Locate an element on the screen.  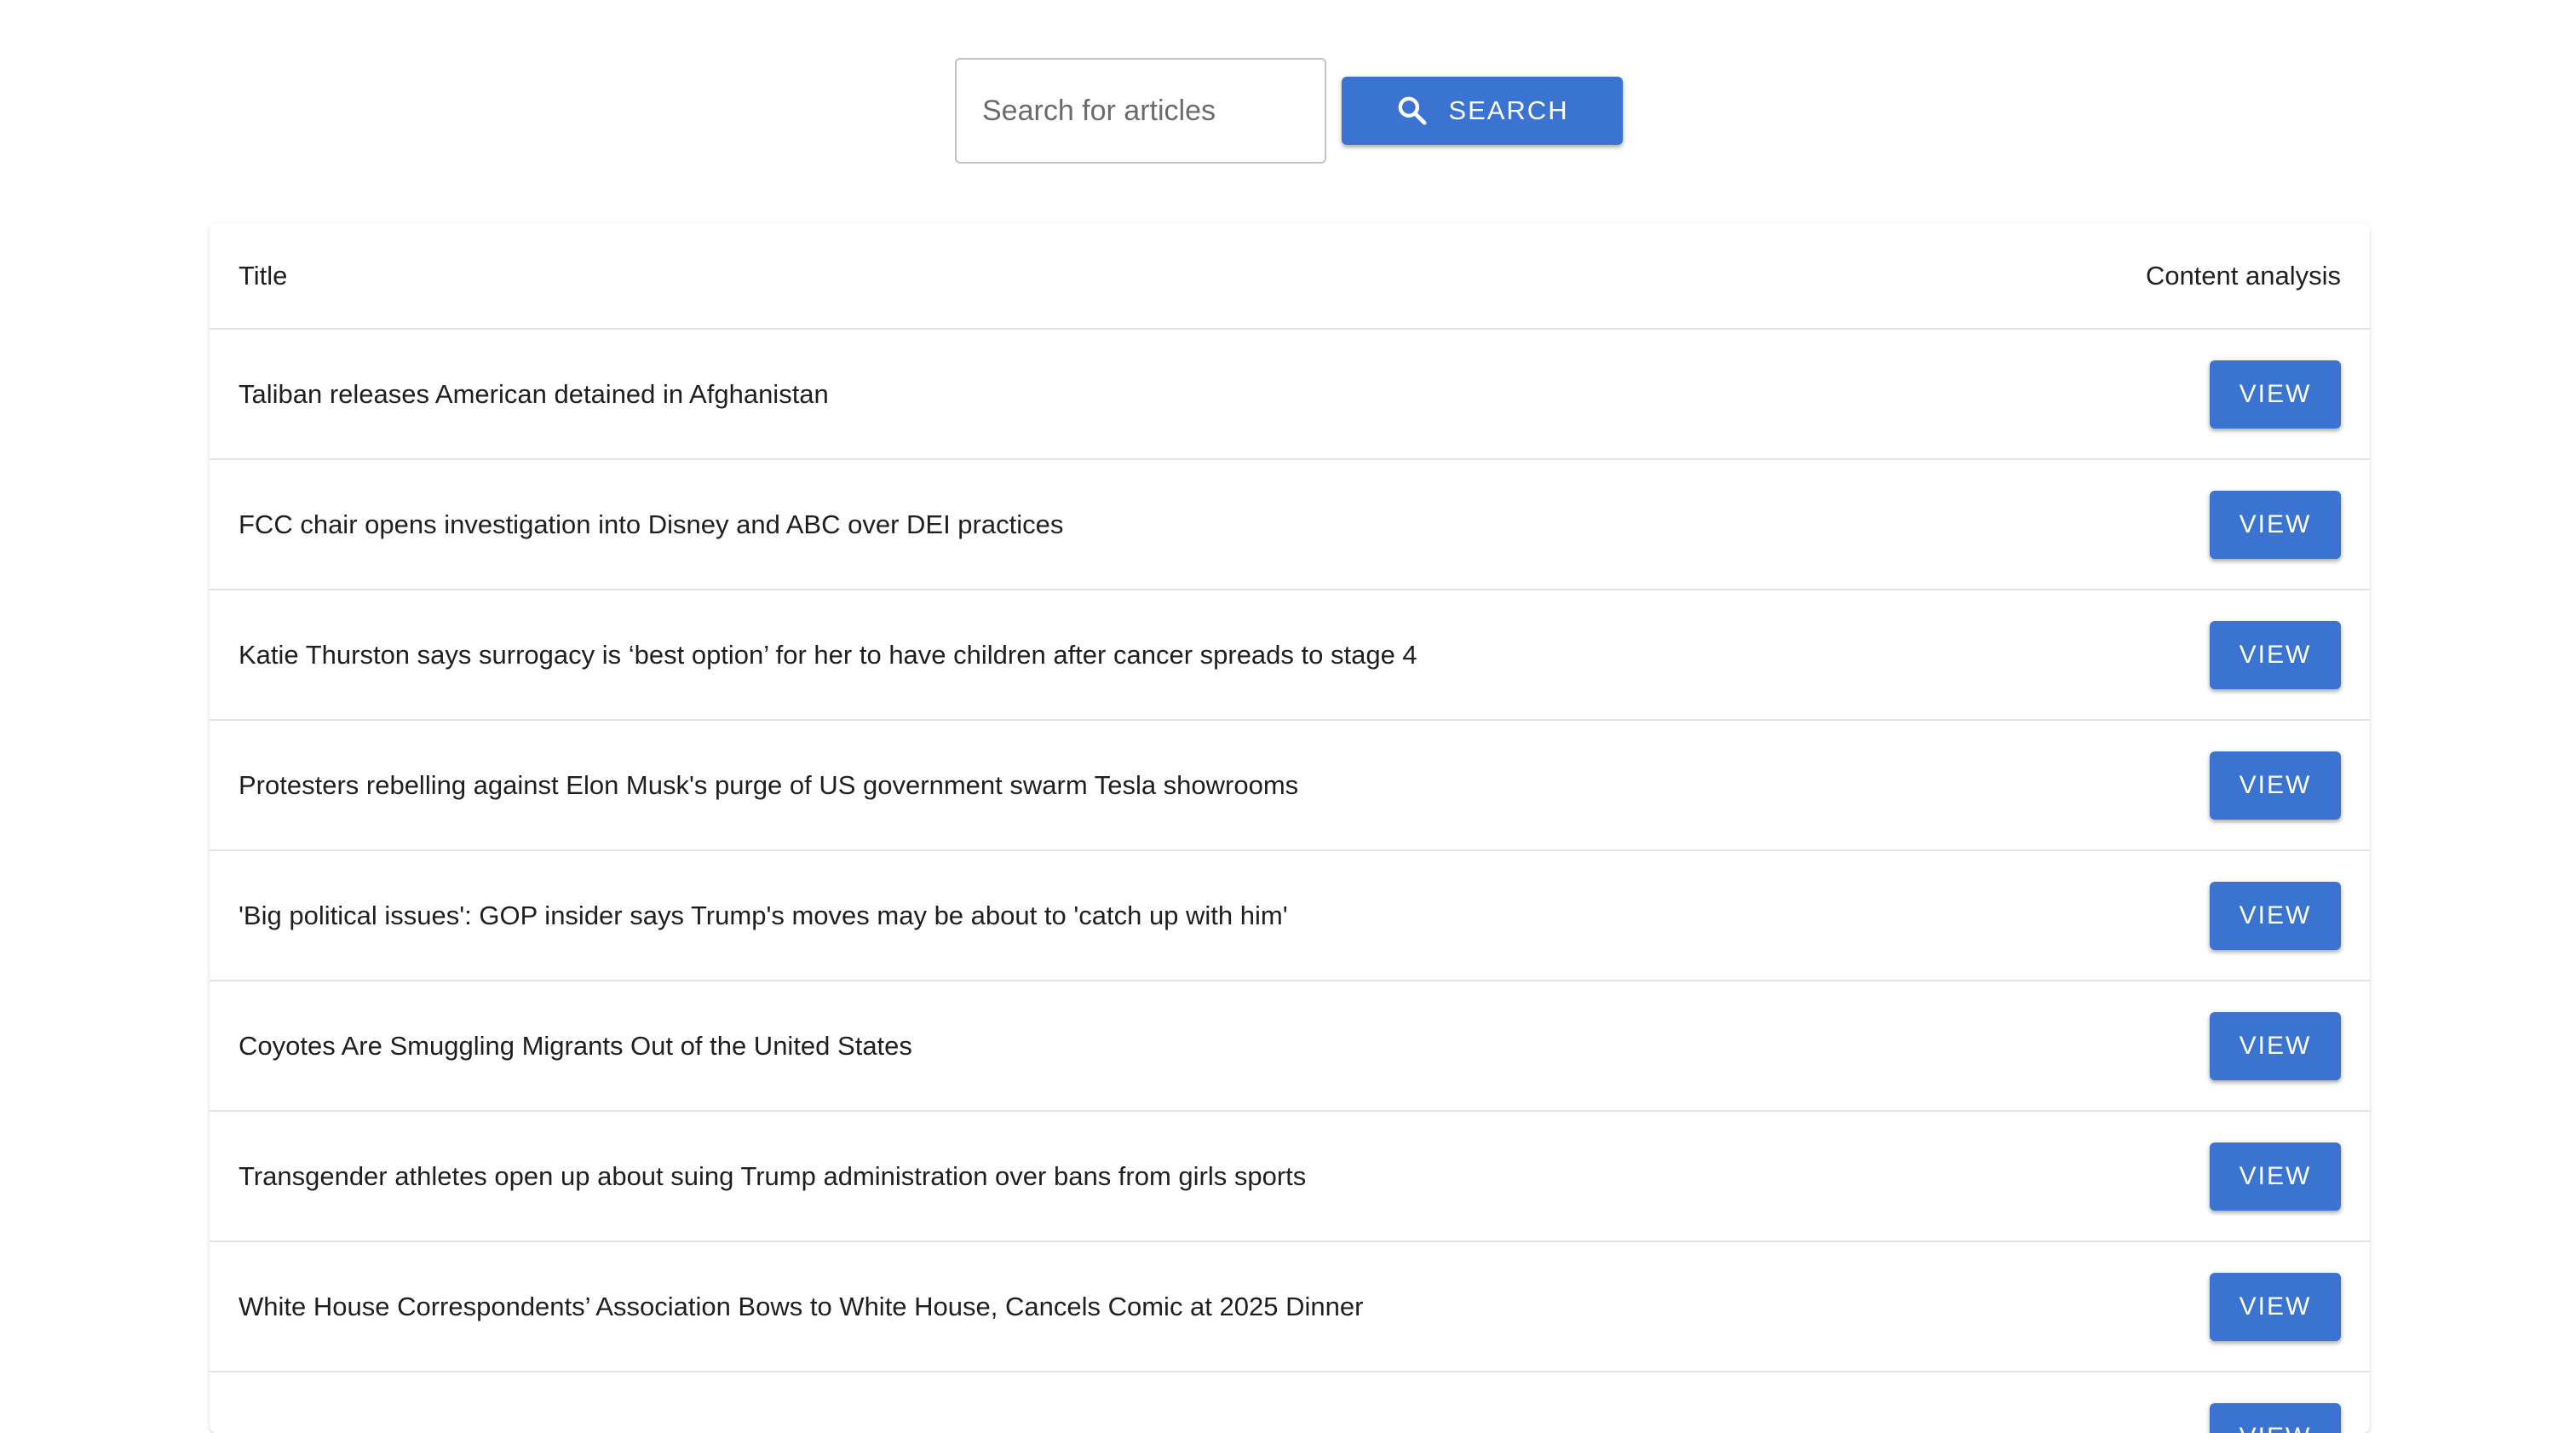
search-icon is located at coordinates (1412, 111).